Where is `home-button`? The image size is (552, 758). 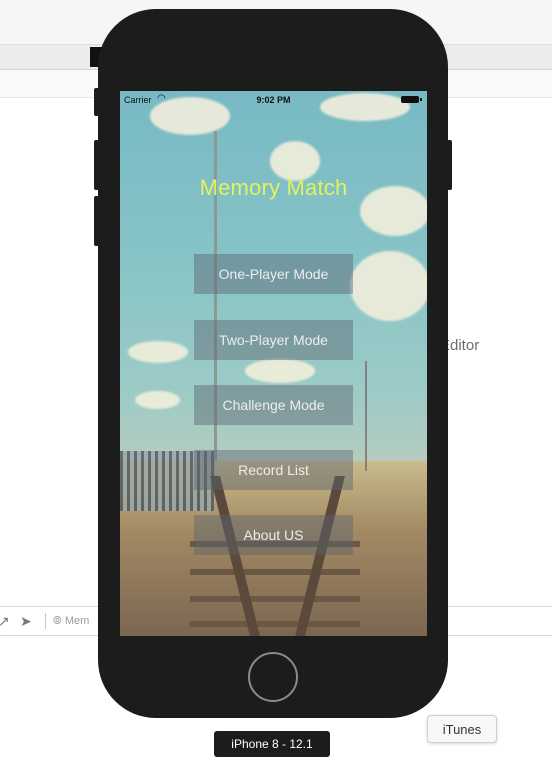
home-button is located at coordinates (273, 677).